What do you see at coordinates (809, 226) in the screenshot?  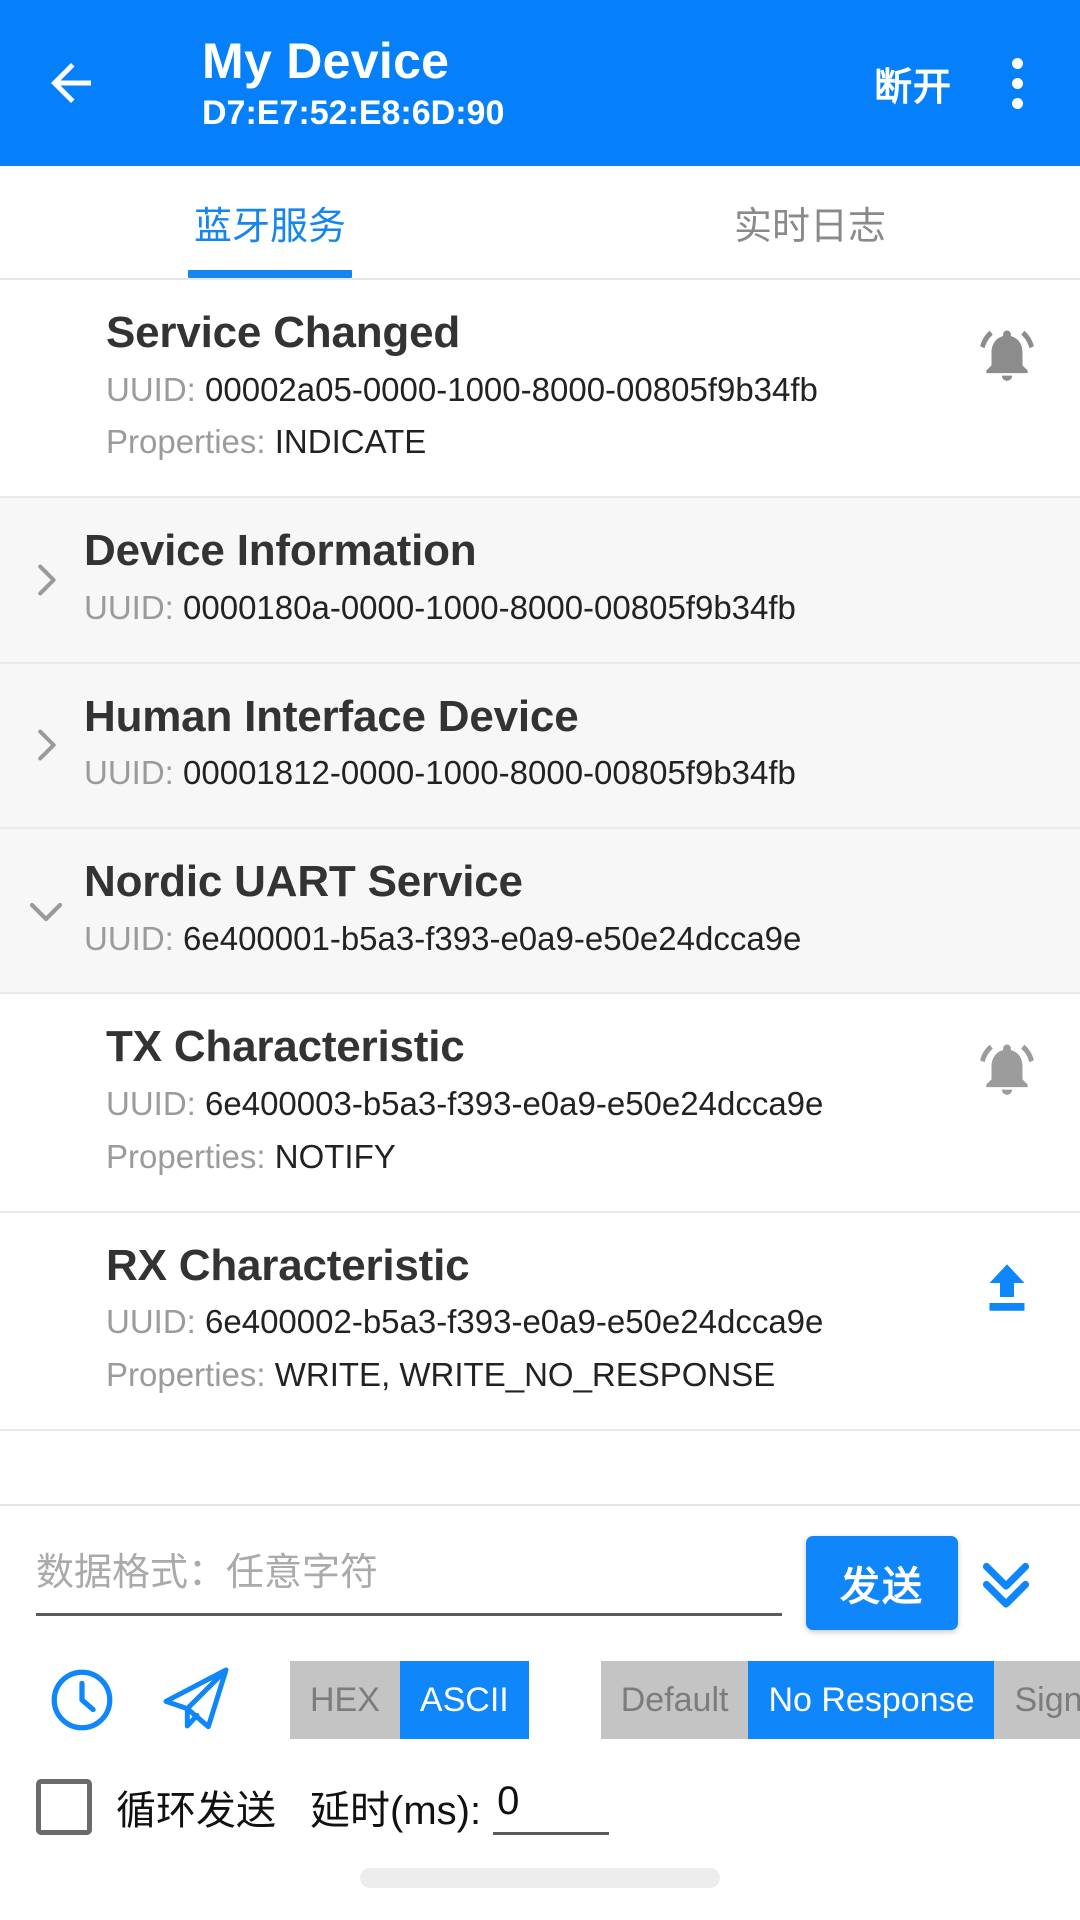 I see `tab-label: 实时日志` at bounding box center [809, 226].